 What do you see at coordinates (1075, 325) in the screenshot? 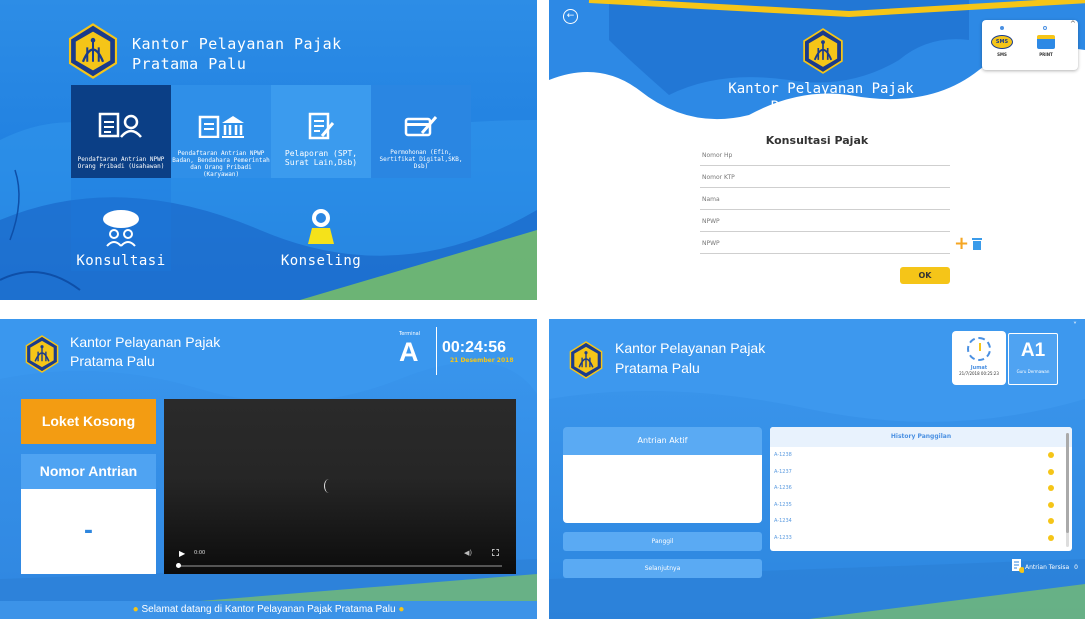
I see `expand-icon: ˅` at bounding box center [1075, 325].